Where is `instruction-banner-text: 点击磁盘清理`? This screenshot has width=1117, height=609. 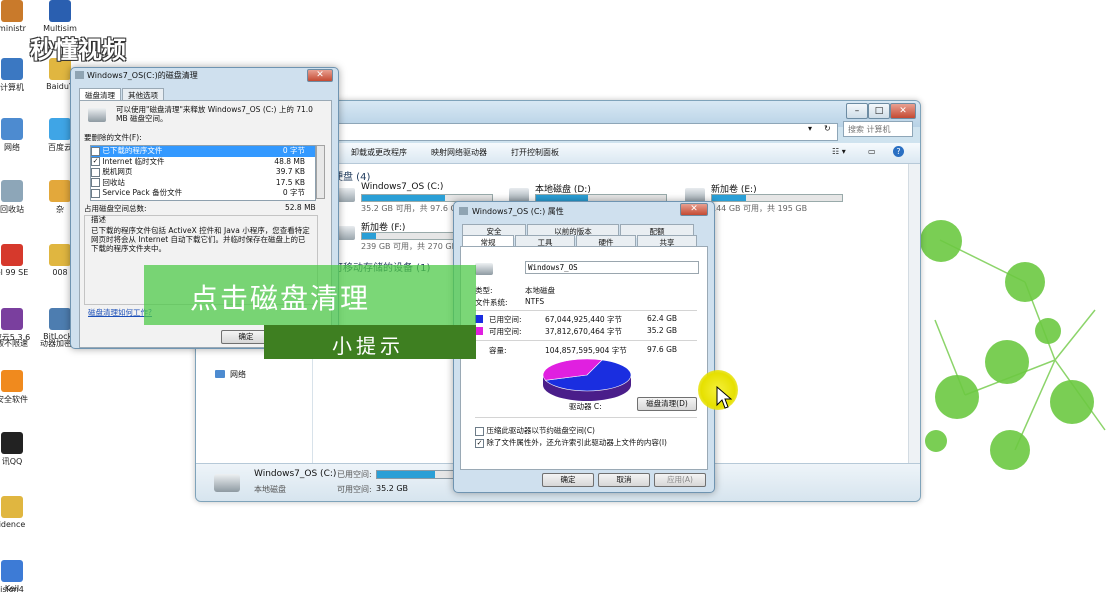 instruction-banner-text: 点击磁盘清理 is located at coordinates (280, 298).